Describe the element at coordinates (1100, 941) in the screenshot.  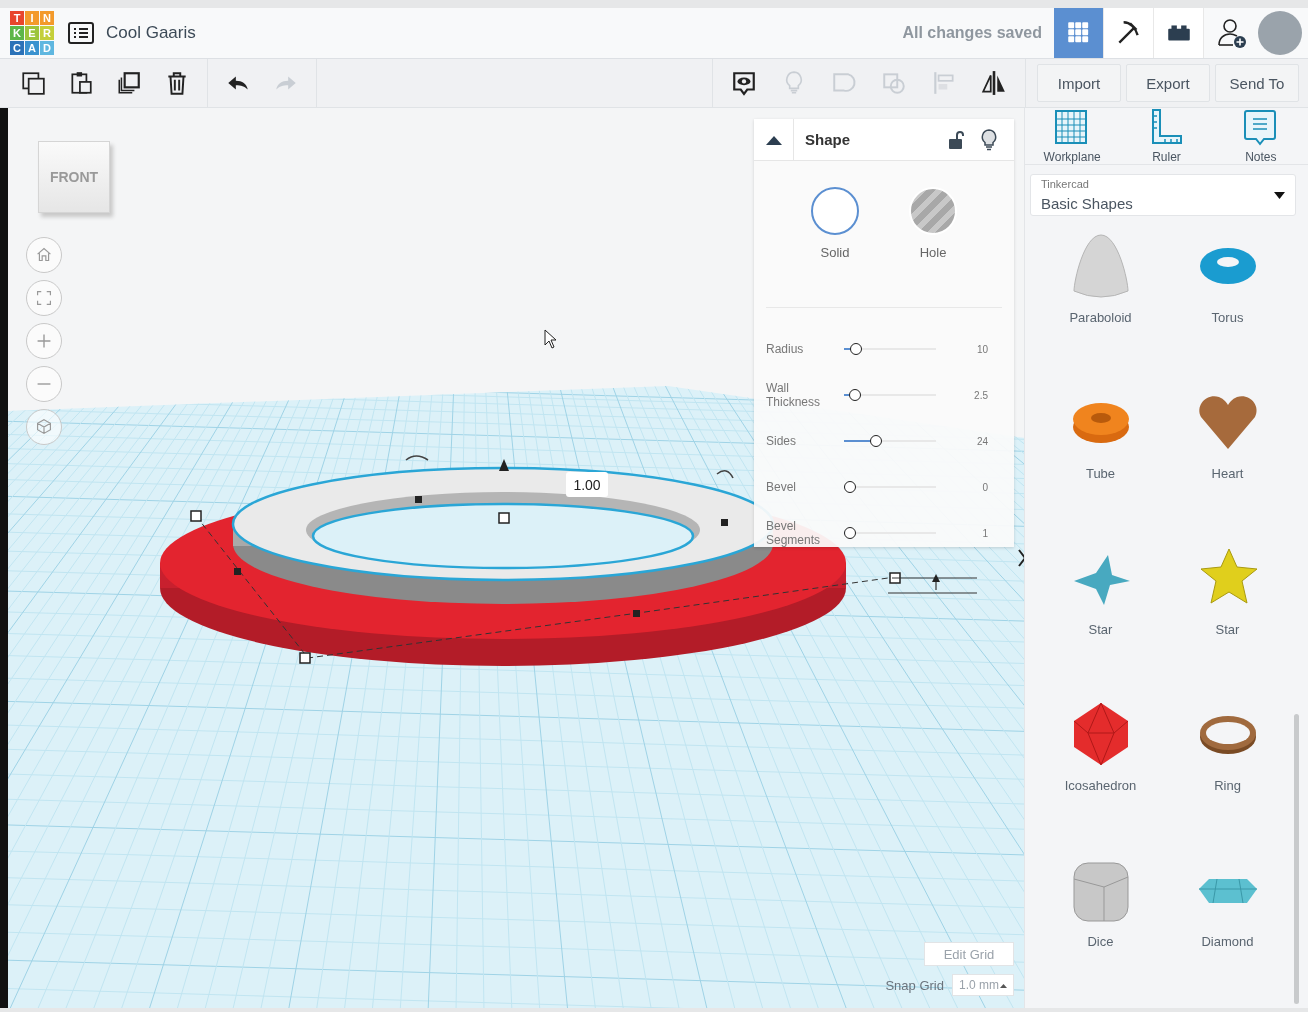
I see `shape-label: Dice` at that location.